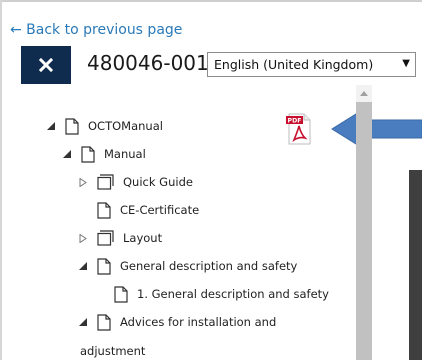  I want to click on scroll-up-icon, so click(364, 93).